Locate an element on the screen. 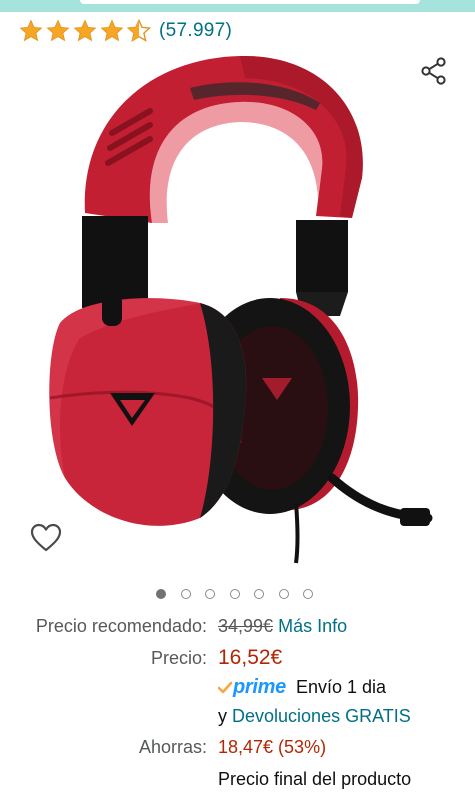 The height and width of the screenshot is (802, 475). prime-logo-text: prime is located at coordinates (259, 687).